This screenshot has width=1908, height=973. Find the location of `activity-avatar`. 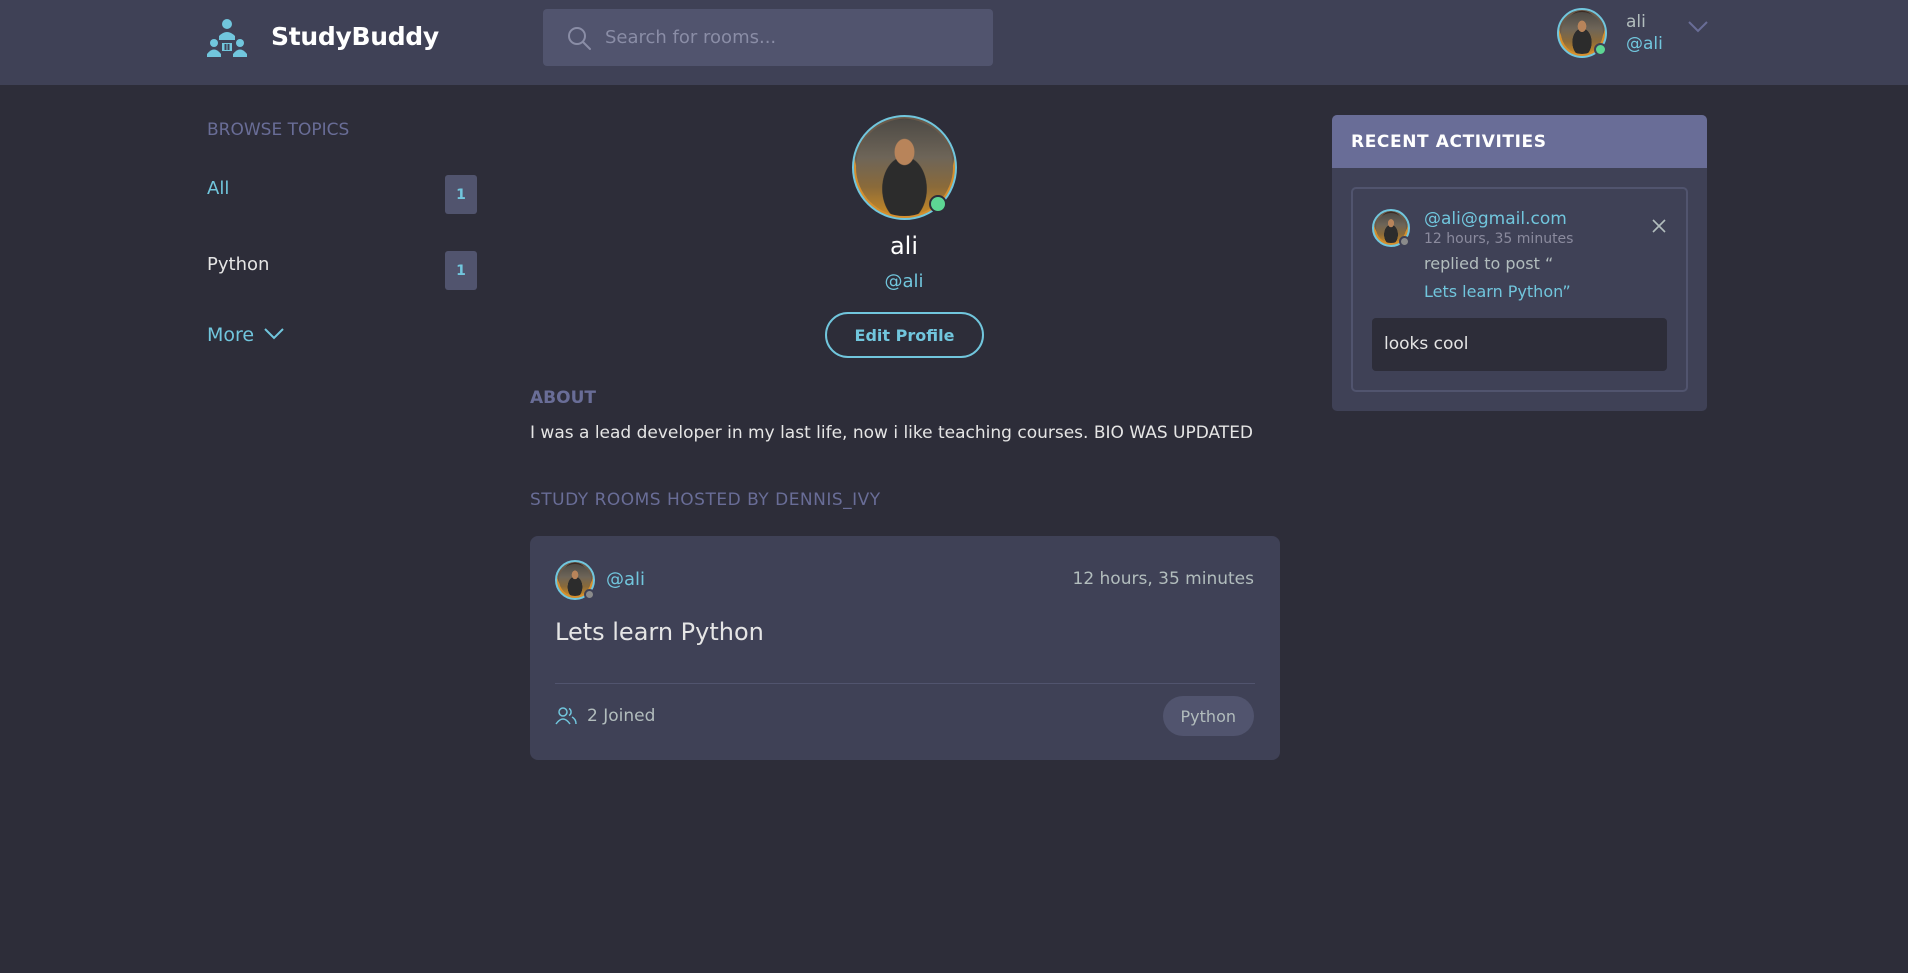

activity-avatar is located at coordinates (1391, 228).